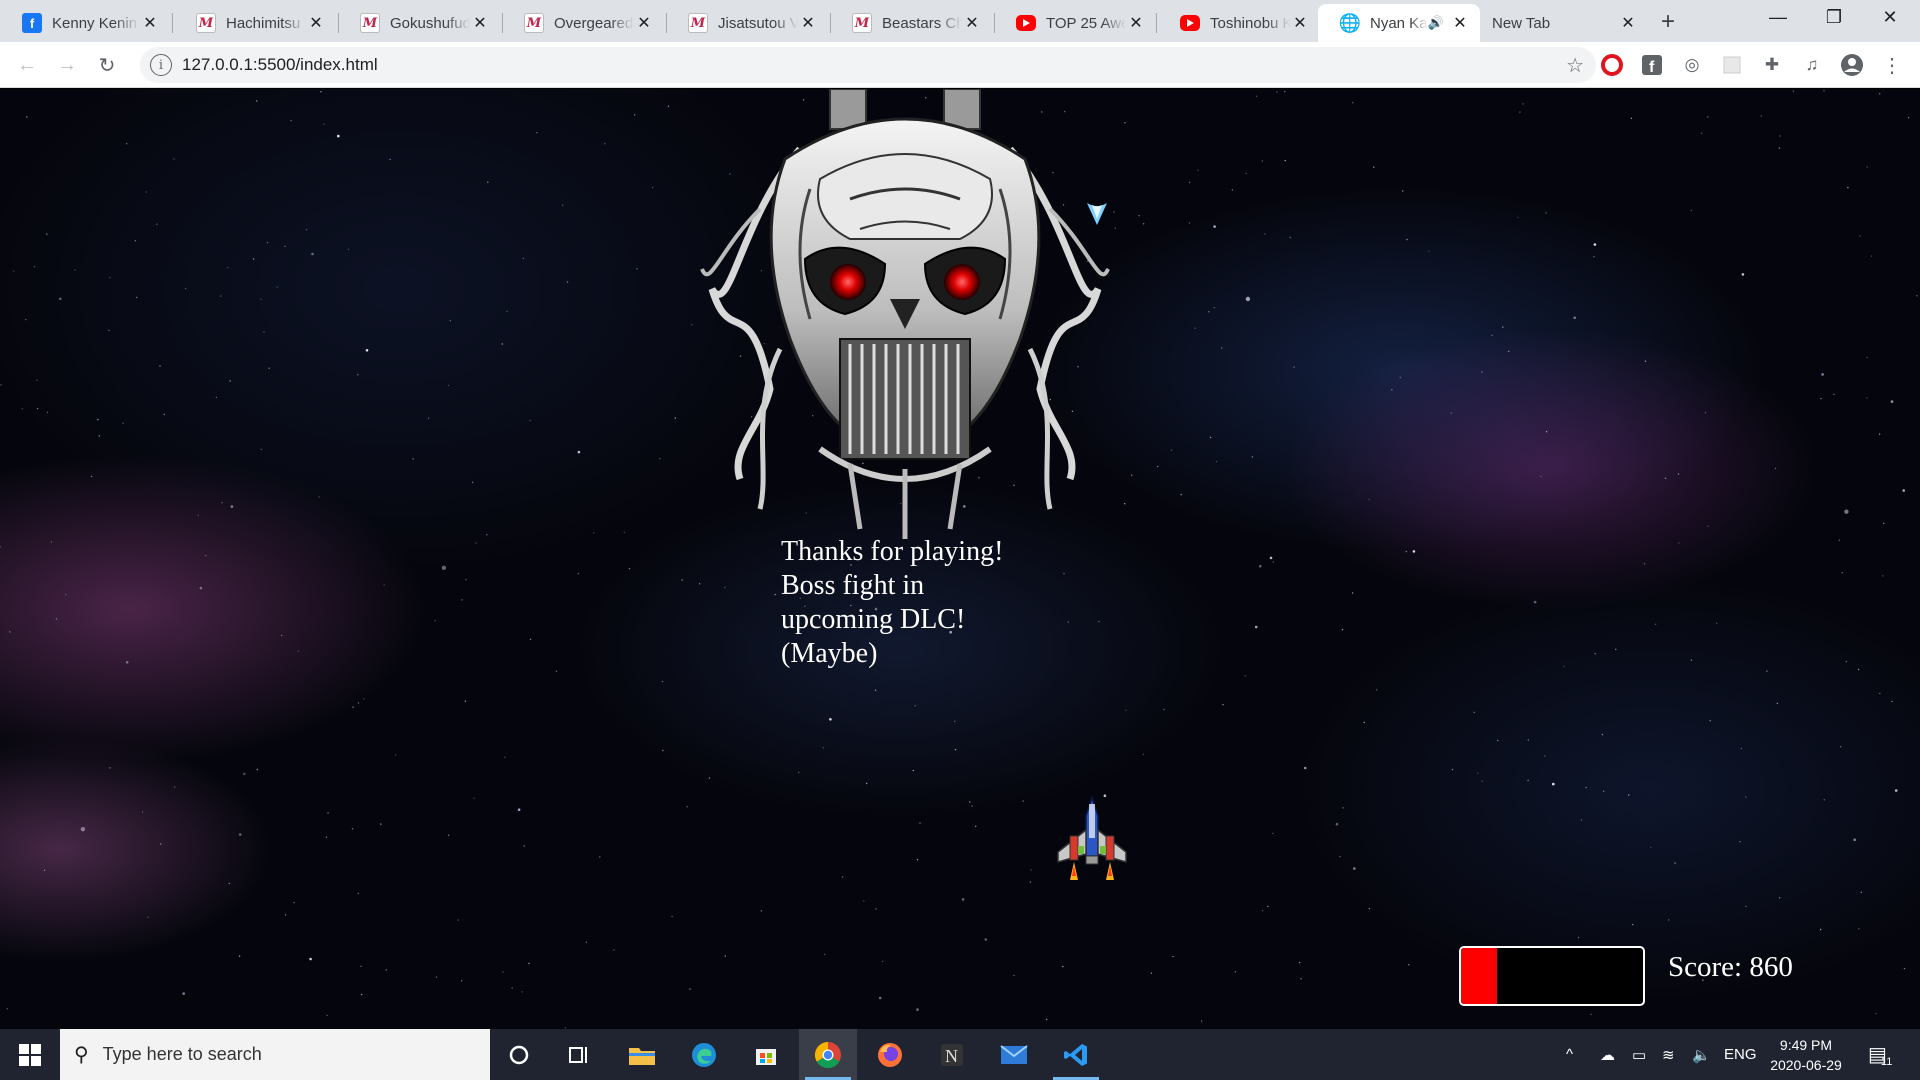 The width and height of the screenshot is (1920, 1080). Describe the element at coordinates (579, 1054) in the screenshot. I see `task-view-icon` at that location.